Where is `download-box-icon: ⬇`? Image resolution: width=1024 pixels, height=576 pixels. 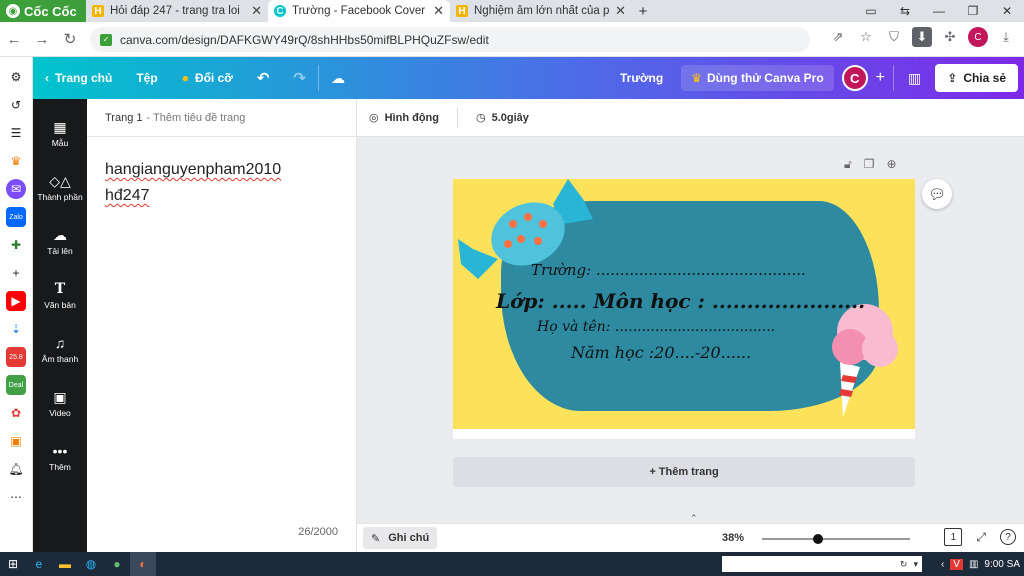 download-box-icon: ⬇ is located at coordinates (922, 37).